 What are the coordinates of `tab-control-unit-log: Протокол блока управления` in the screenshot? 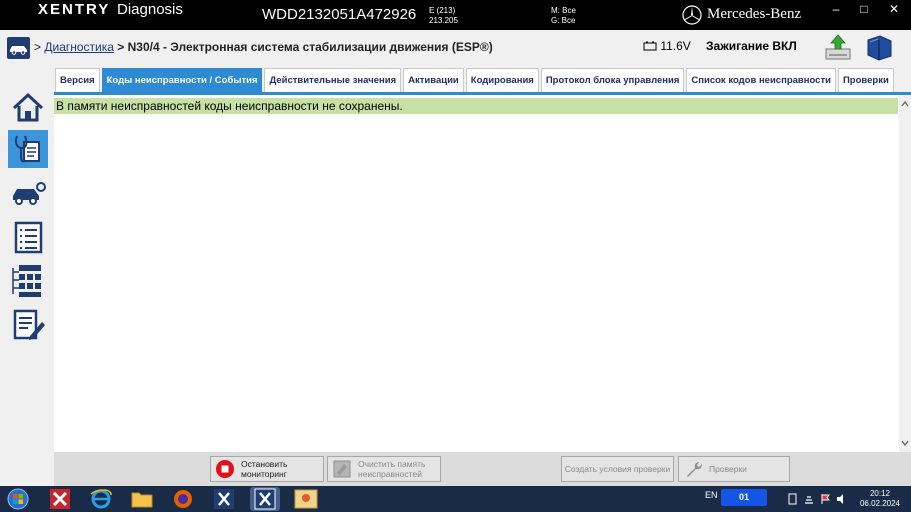 It's located at (612, 80).